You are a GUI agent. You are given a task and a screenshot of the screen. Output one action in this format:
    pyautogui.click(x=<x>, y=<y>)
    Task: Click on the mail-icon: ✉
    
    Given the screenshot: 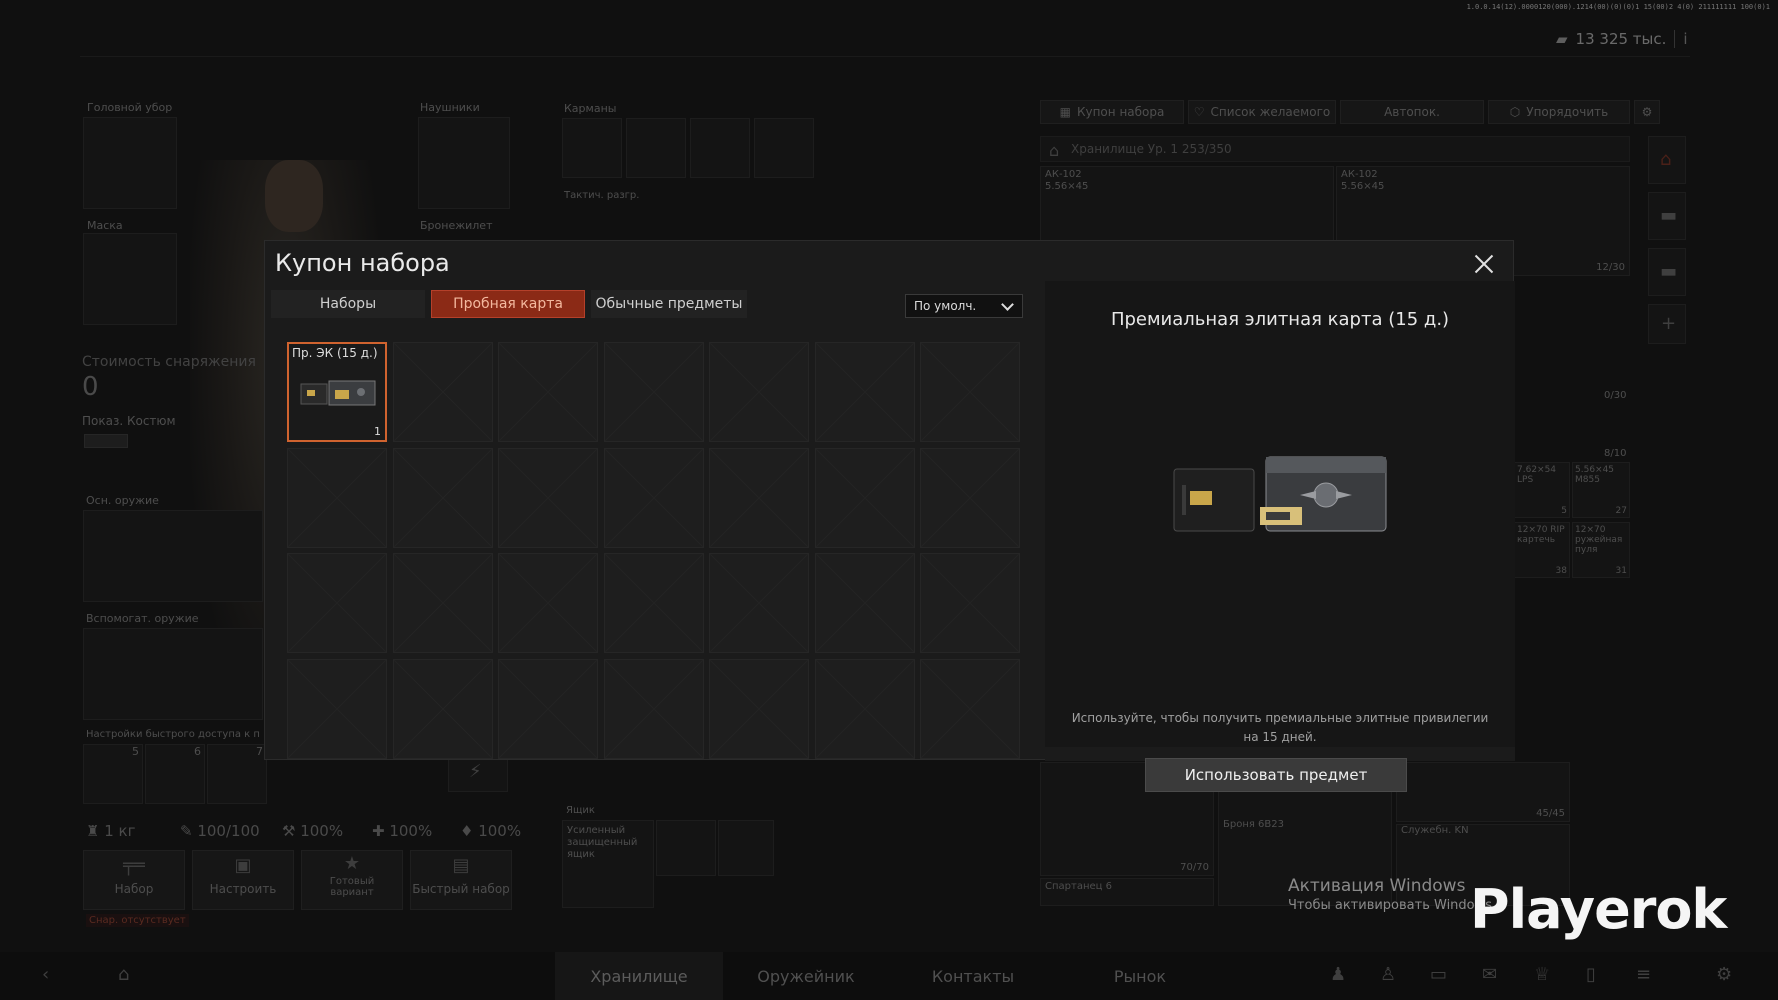 What is the action you would take?
    pyautogui.click(x=1489, y=974)
    